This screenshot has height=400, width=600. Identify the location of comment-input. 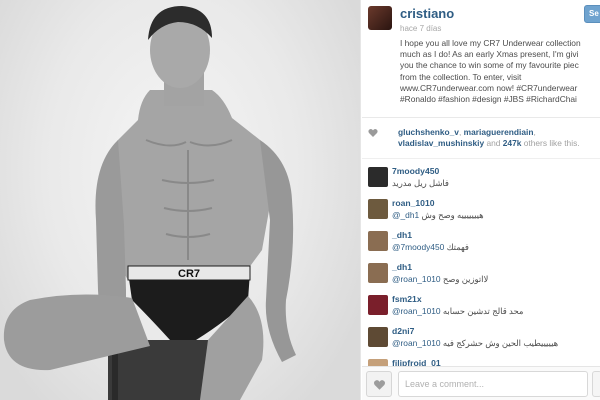
(493, 384).